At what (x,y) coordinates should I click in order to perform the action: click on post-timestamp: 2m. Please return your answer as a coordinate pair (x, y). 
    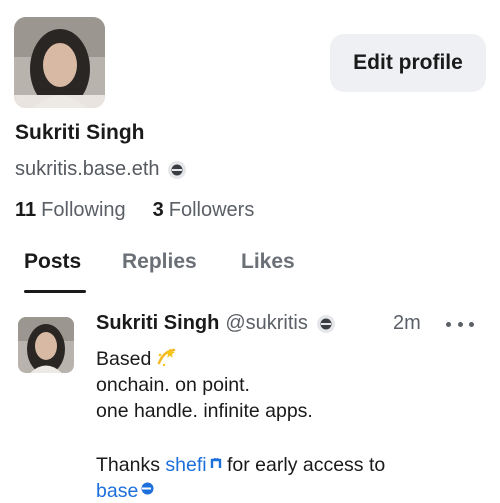
    Looking at the image, I should click on (407, 323).